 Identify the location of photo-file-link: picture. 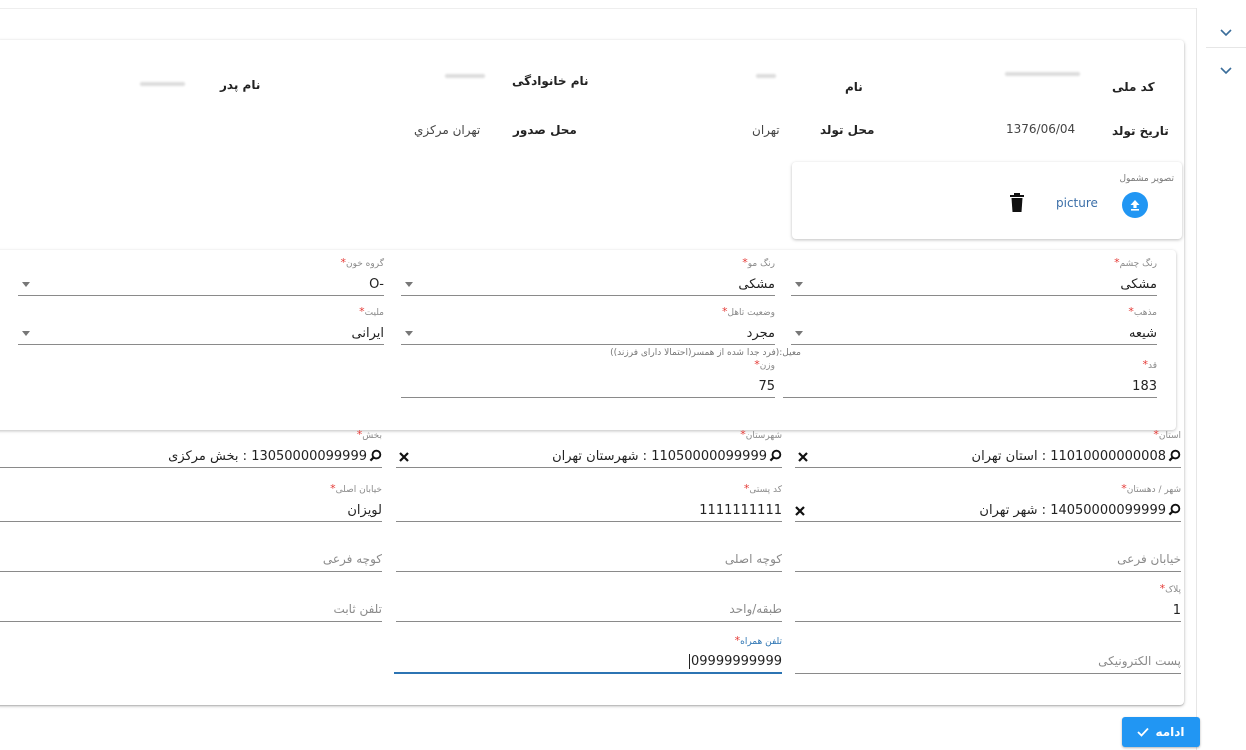
(1077, 203).